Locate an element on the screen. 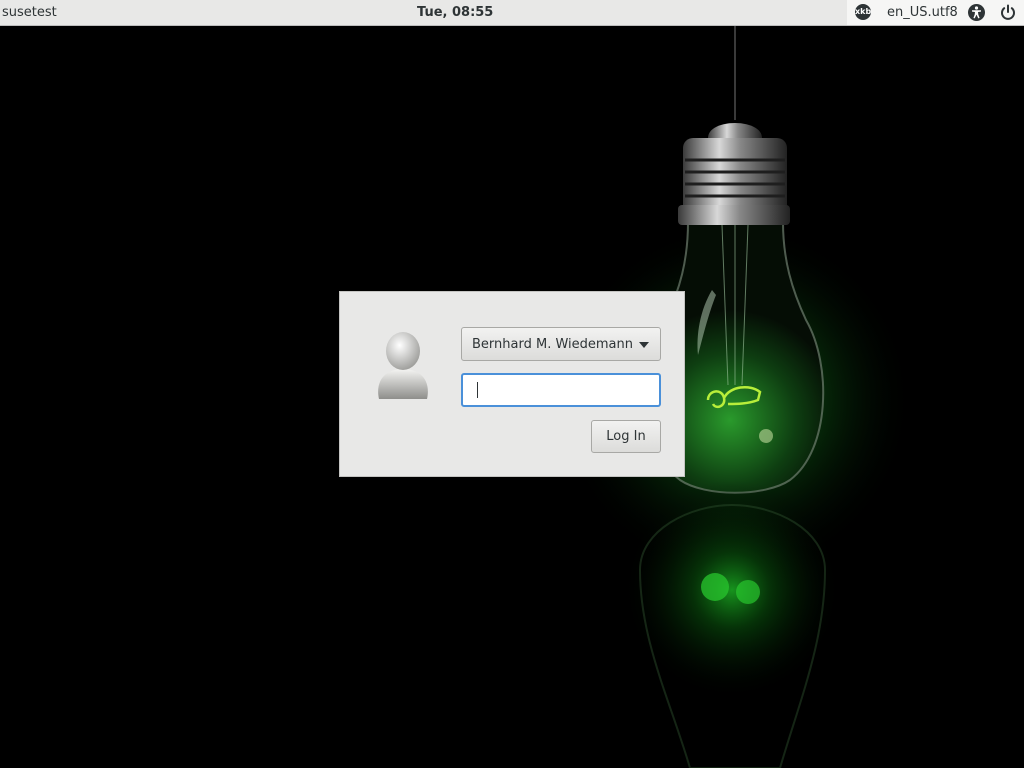 This screenshot has height=768, width=1024. login-button: Log In is located at coordinates (626, 436).